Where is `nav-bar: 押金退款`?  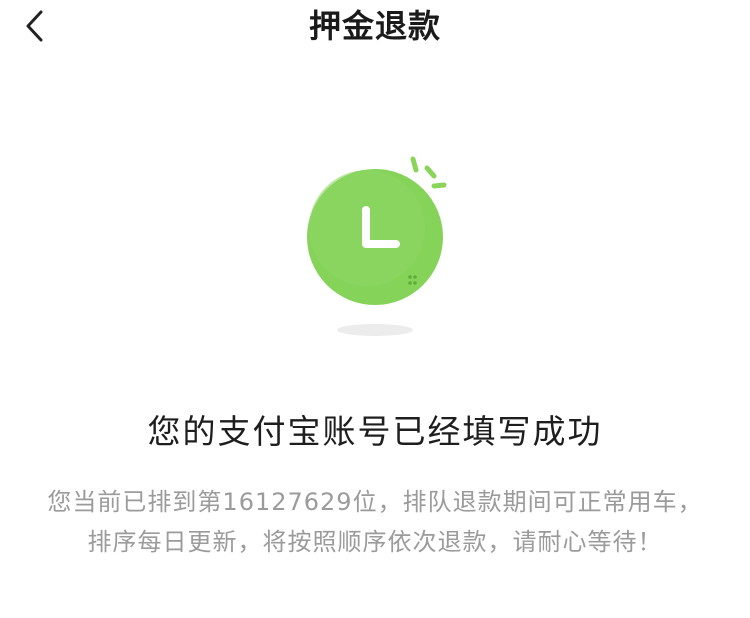 nav-bar: 押金退款 is located at coordinates (375, 28).